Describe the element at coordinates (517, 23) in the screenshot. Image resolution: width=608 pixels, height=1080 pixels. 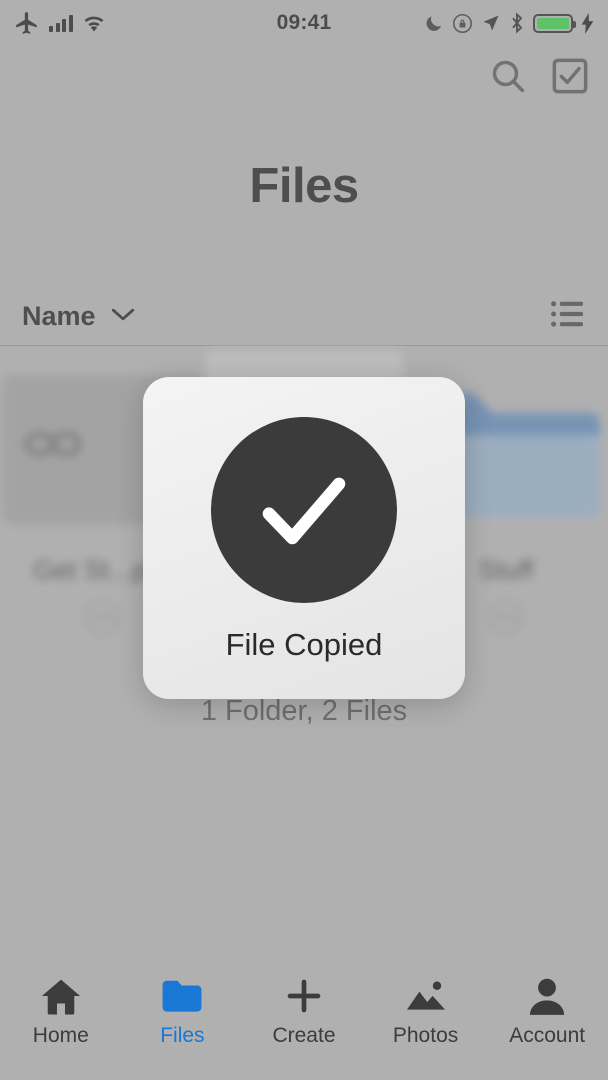
I see `bluetooth-icon` at that location.